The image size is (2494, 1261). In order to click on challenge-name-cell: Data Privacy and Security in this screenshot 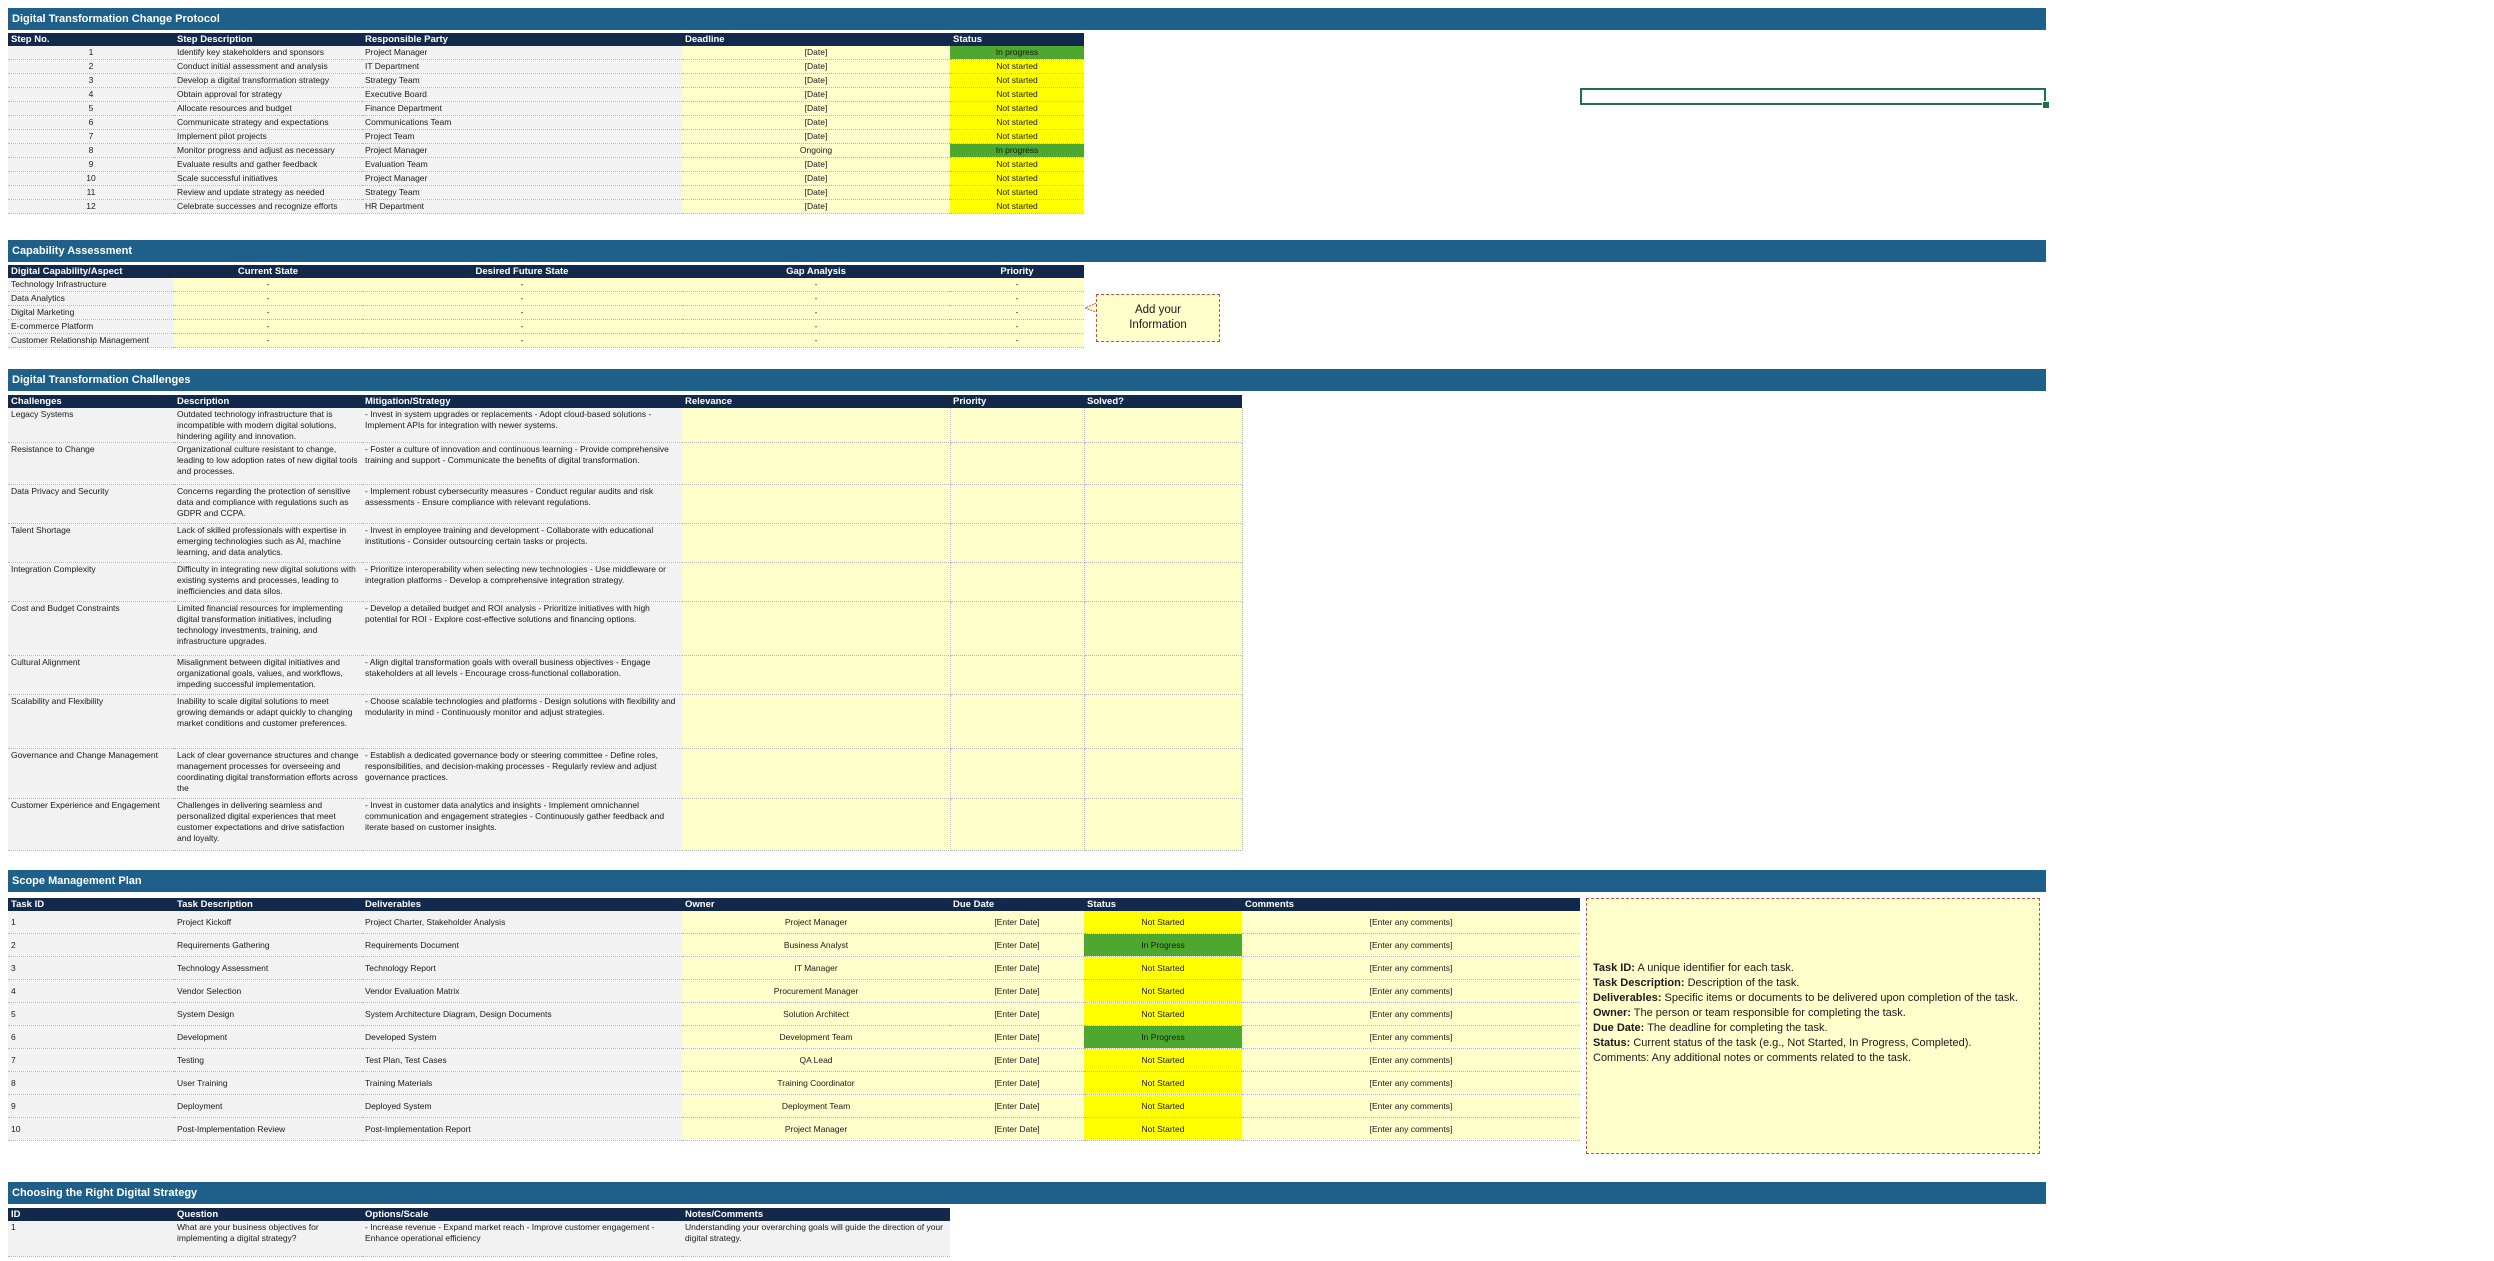, I will do `click(91, 504)`.